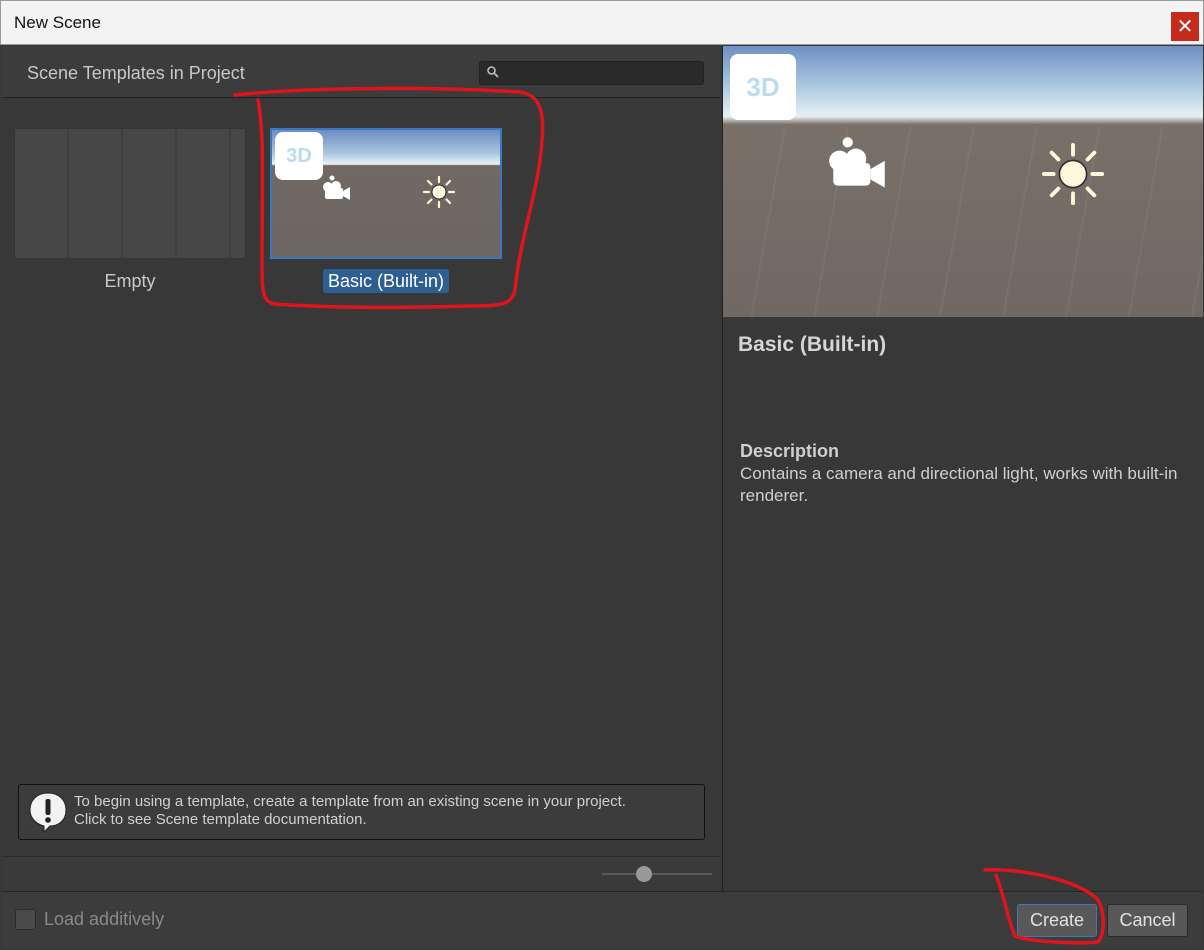 This screenshot has width=1204, height=950. I want to click on search-icon, so click(493, 72).